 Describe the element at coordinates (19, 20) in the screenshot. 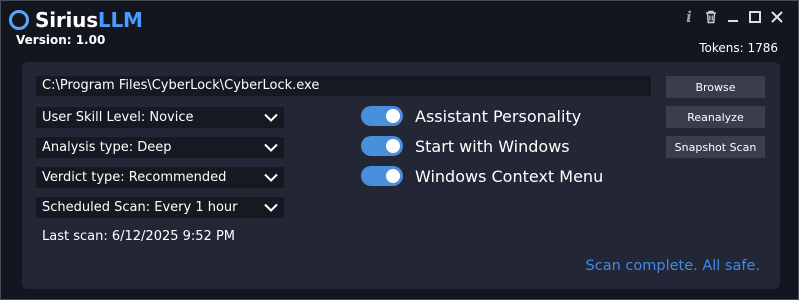

I see `logo-ring-icon` at that location.